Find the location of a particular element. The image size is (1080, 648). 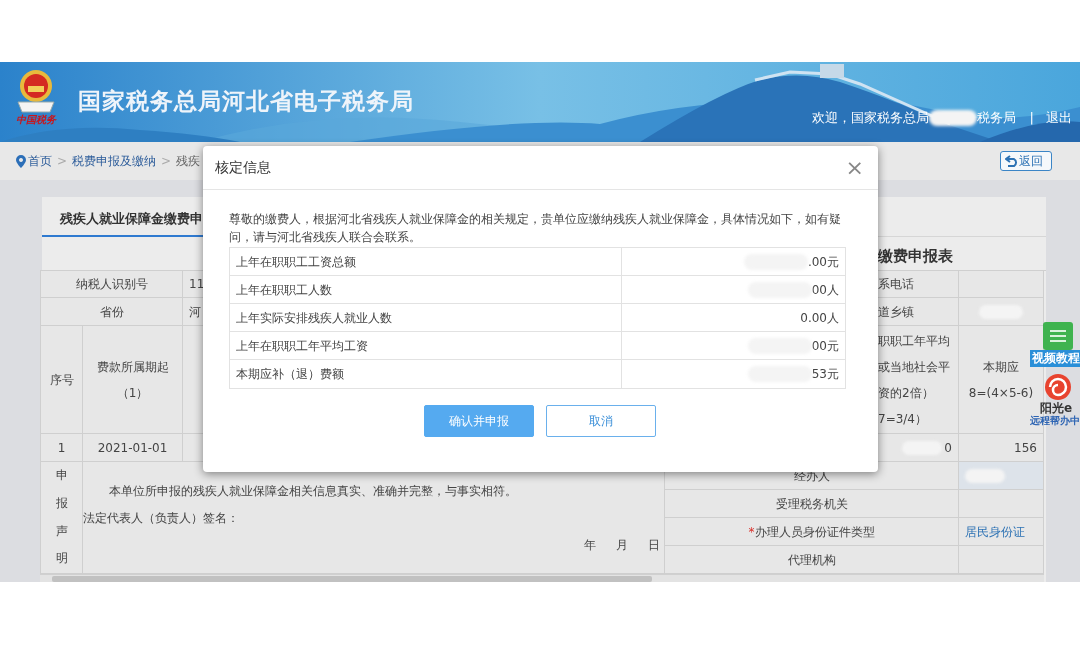

caption-text: 远程帮办中 is located at coordinates (1055, 421).